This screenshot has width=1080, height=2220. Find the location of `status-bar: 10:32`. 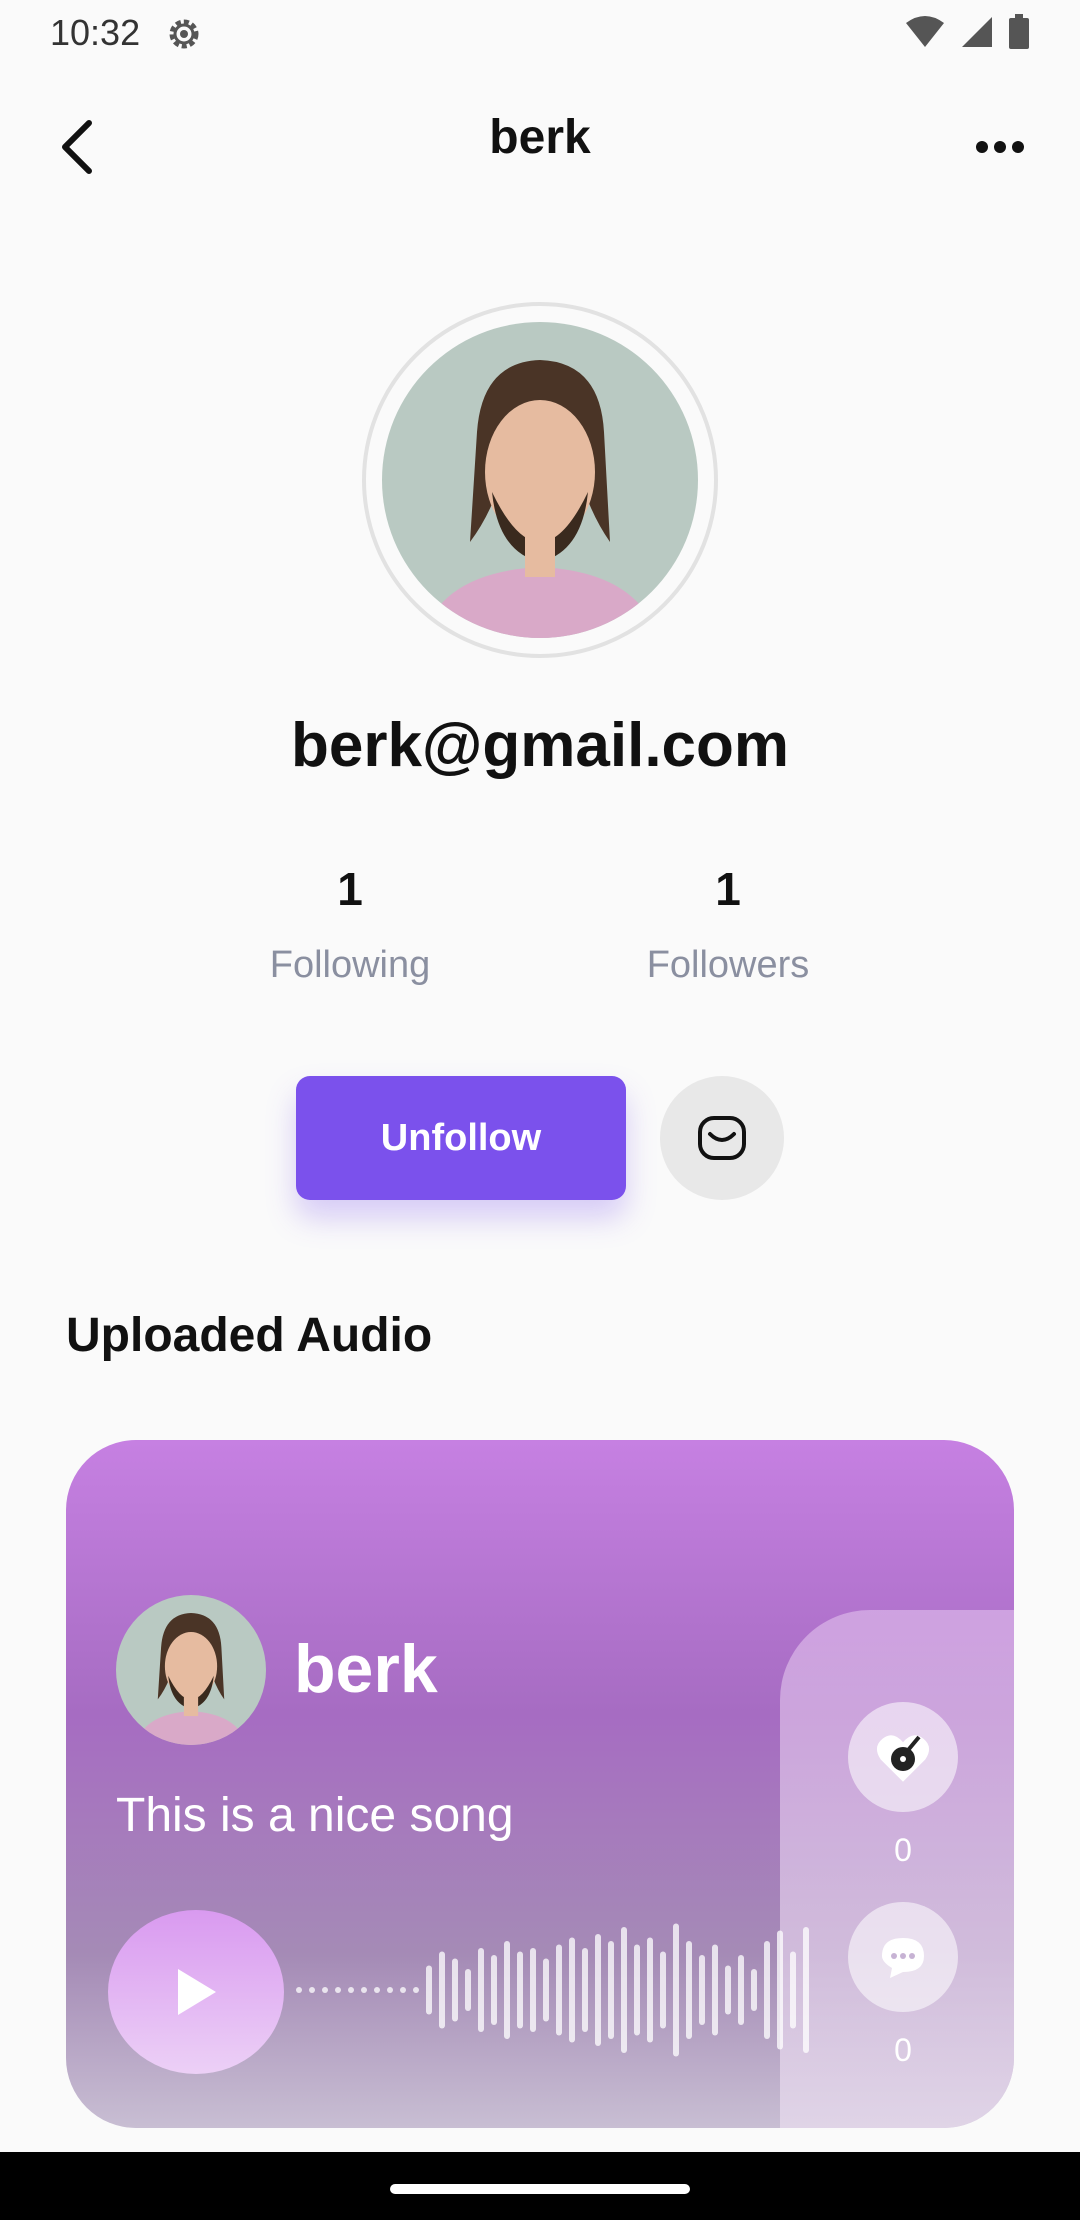

status-bar: 10:32 is located at coordinates (540, 33).